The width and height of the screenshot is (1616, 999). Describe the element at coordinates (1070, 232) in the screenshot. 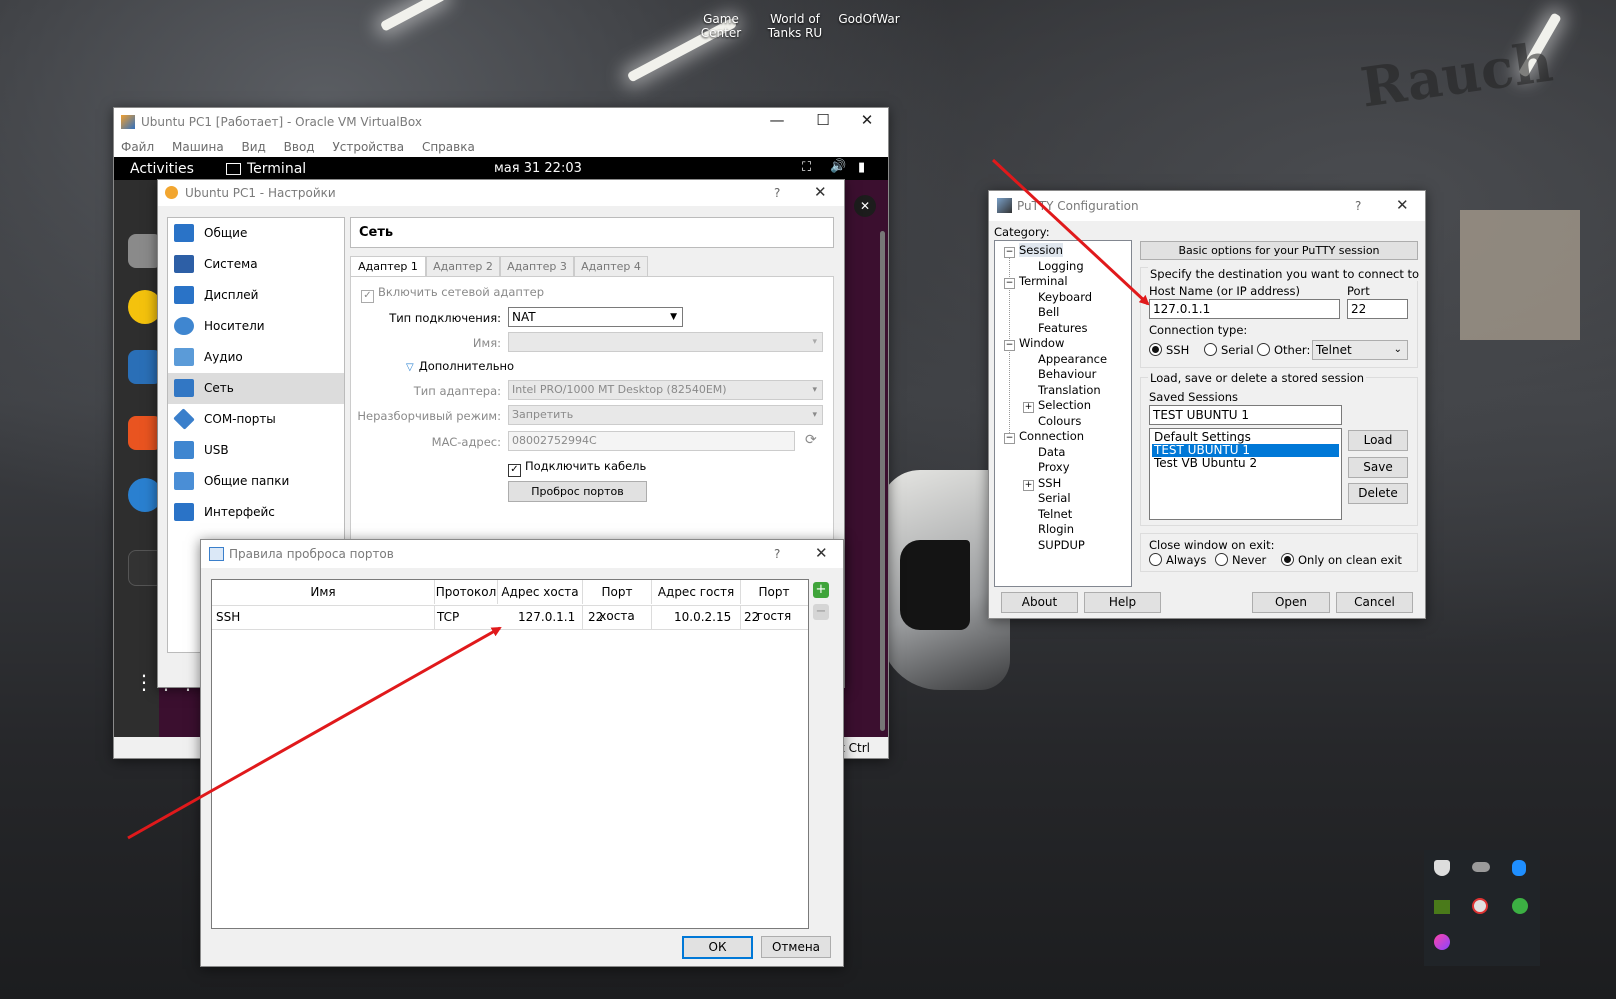

I see `arrow-to-putty-host` at that location.